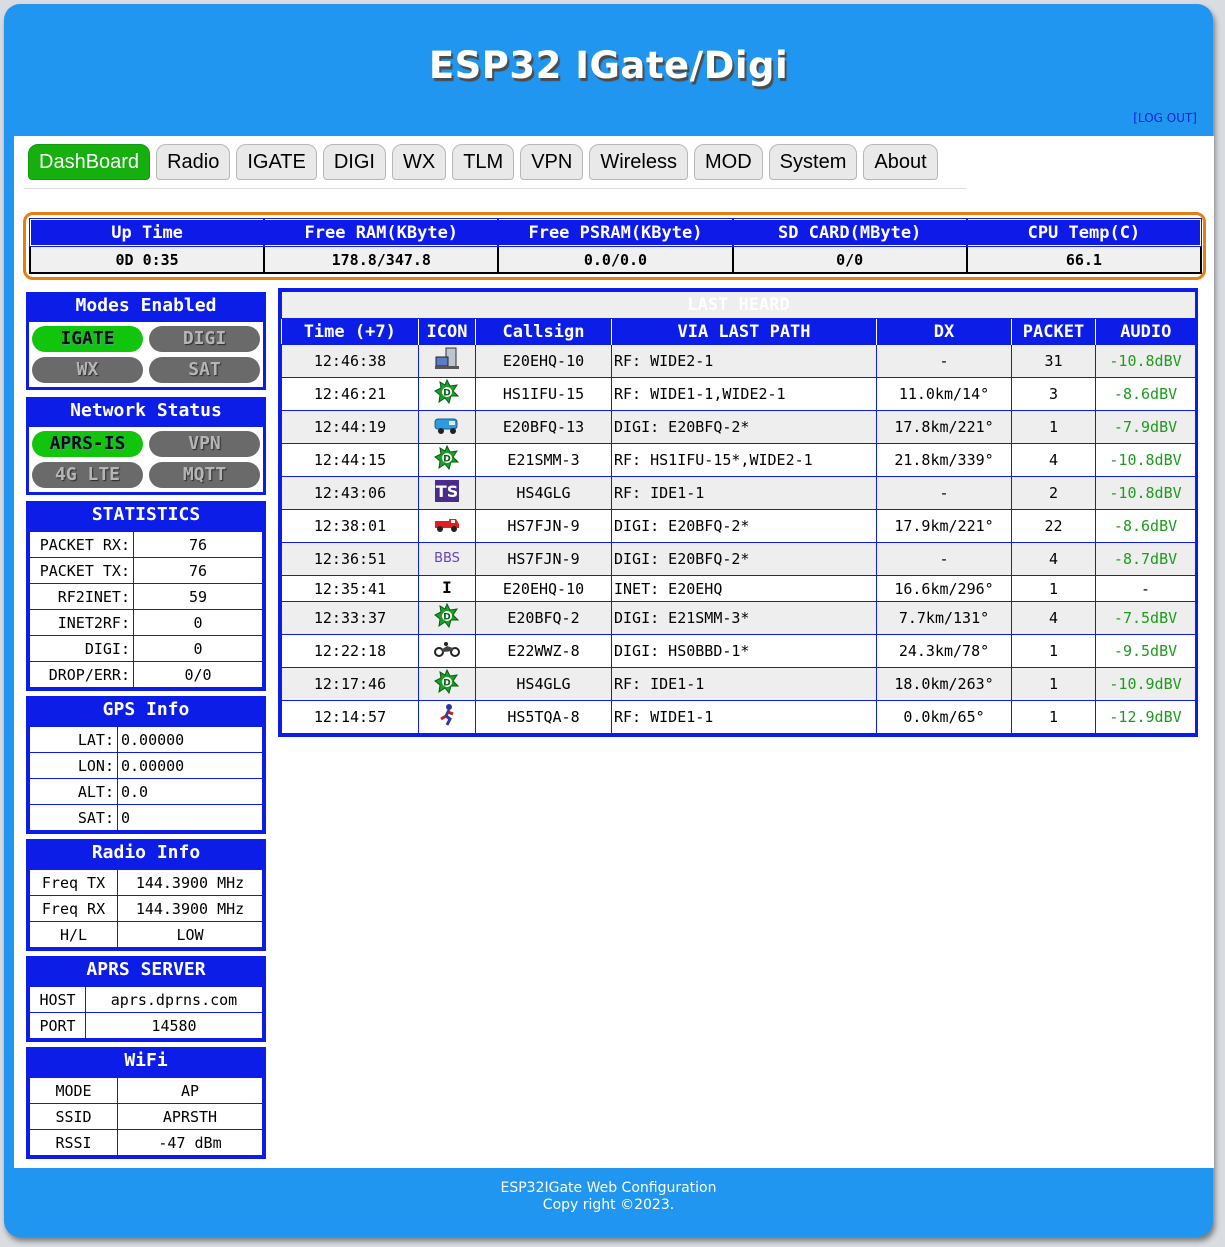  I want to click on tab-dashboard: DashBoard, so click(89, 162).